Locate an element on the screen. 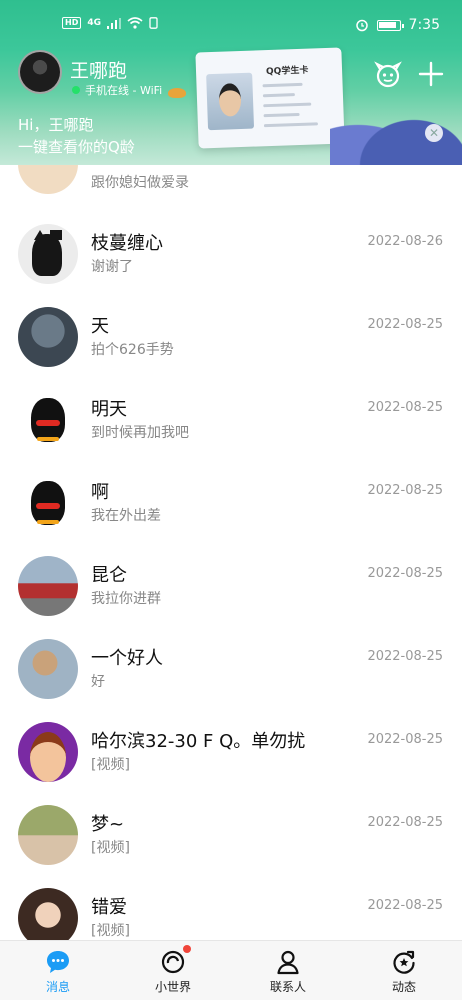 The height and width of the screenshot is (1000, 462). signal-icon is located at coordinates (114, 23).